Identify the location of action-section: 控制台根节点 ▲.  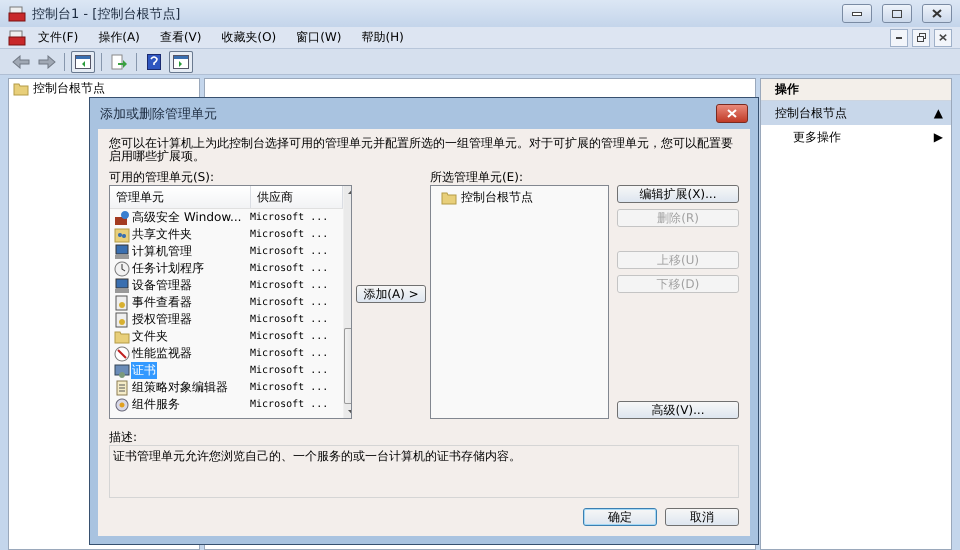
(856, 113).